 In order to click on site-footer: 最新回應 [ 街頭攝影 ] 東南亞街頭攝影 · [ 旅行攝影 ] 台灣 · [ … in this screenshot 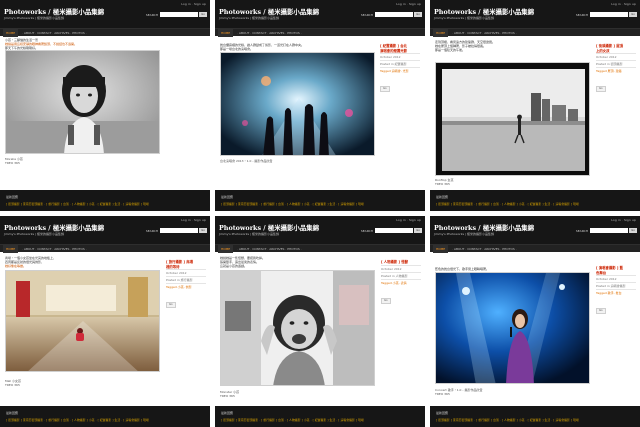, I will do `click(105, 416)`.